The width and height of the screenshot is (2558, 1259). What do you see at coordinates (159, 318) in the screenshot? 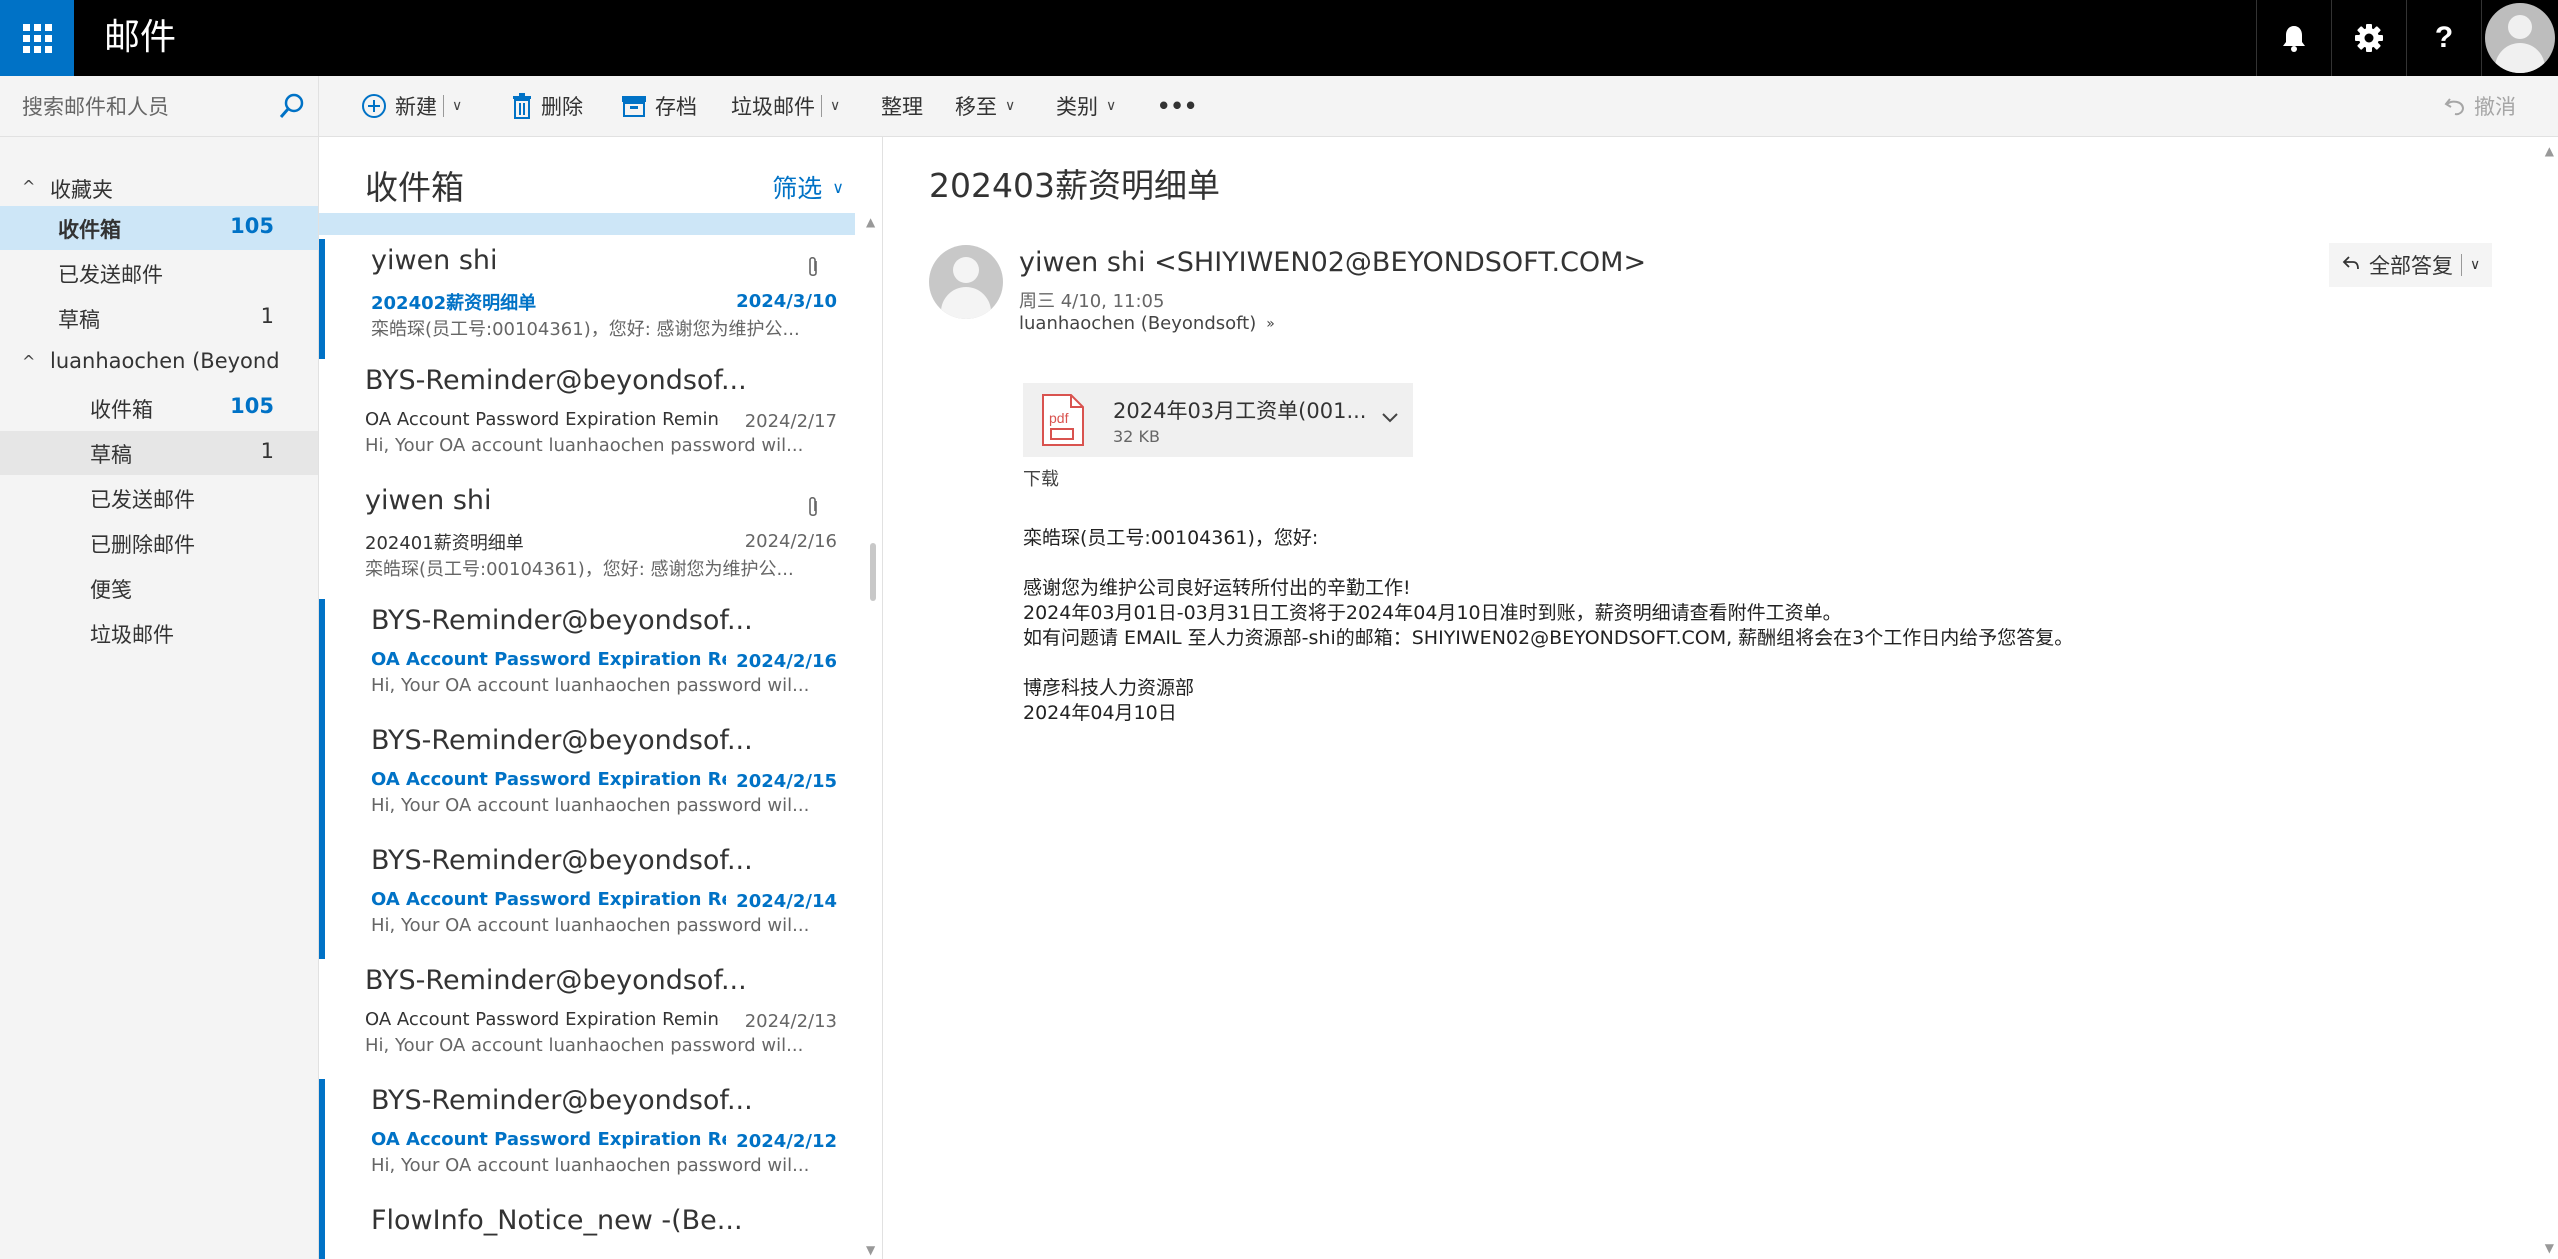
I see `favorite-drafts: 草稿 1` at bounding box center [159, 318].